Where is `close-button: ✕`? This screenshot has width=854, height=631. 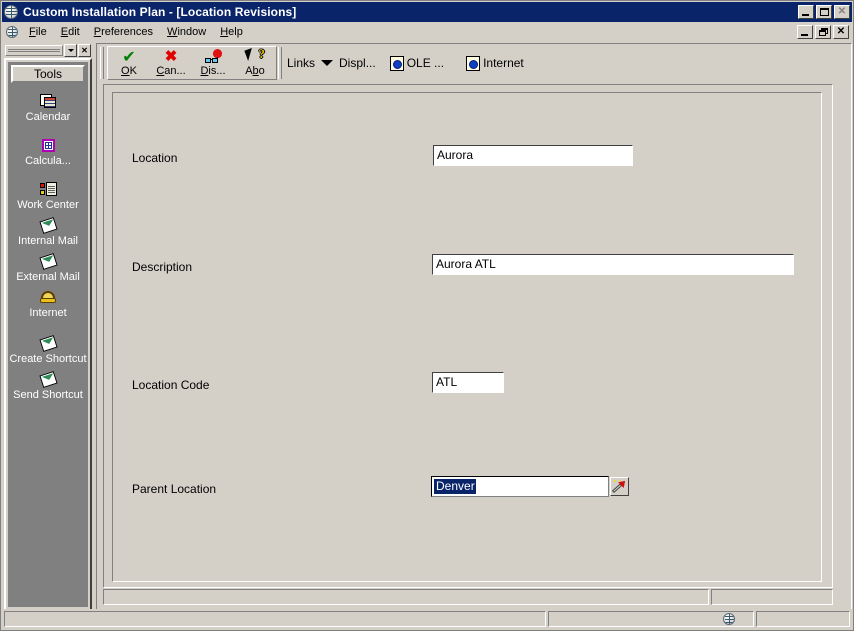
close-button: ✕ is located at coordinates (842, 12).